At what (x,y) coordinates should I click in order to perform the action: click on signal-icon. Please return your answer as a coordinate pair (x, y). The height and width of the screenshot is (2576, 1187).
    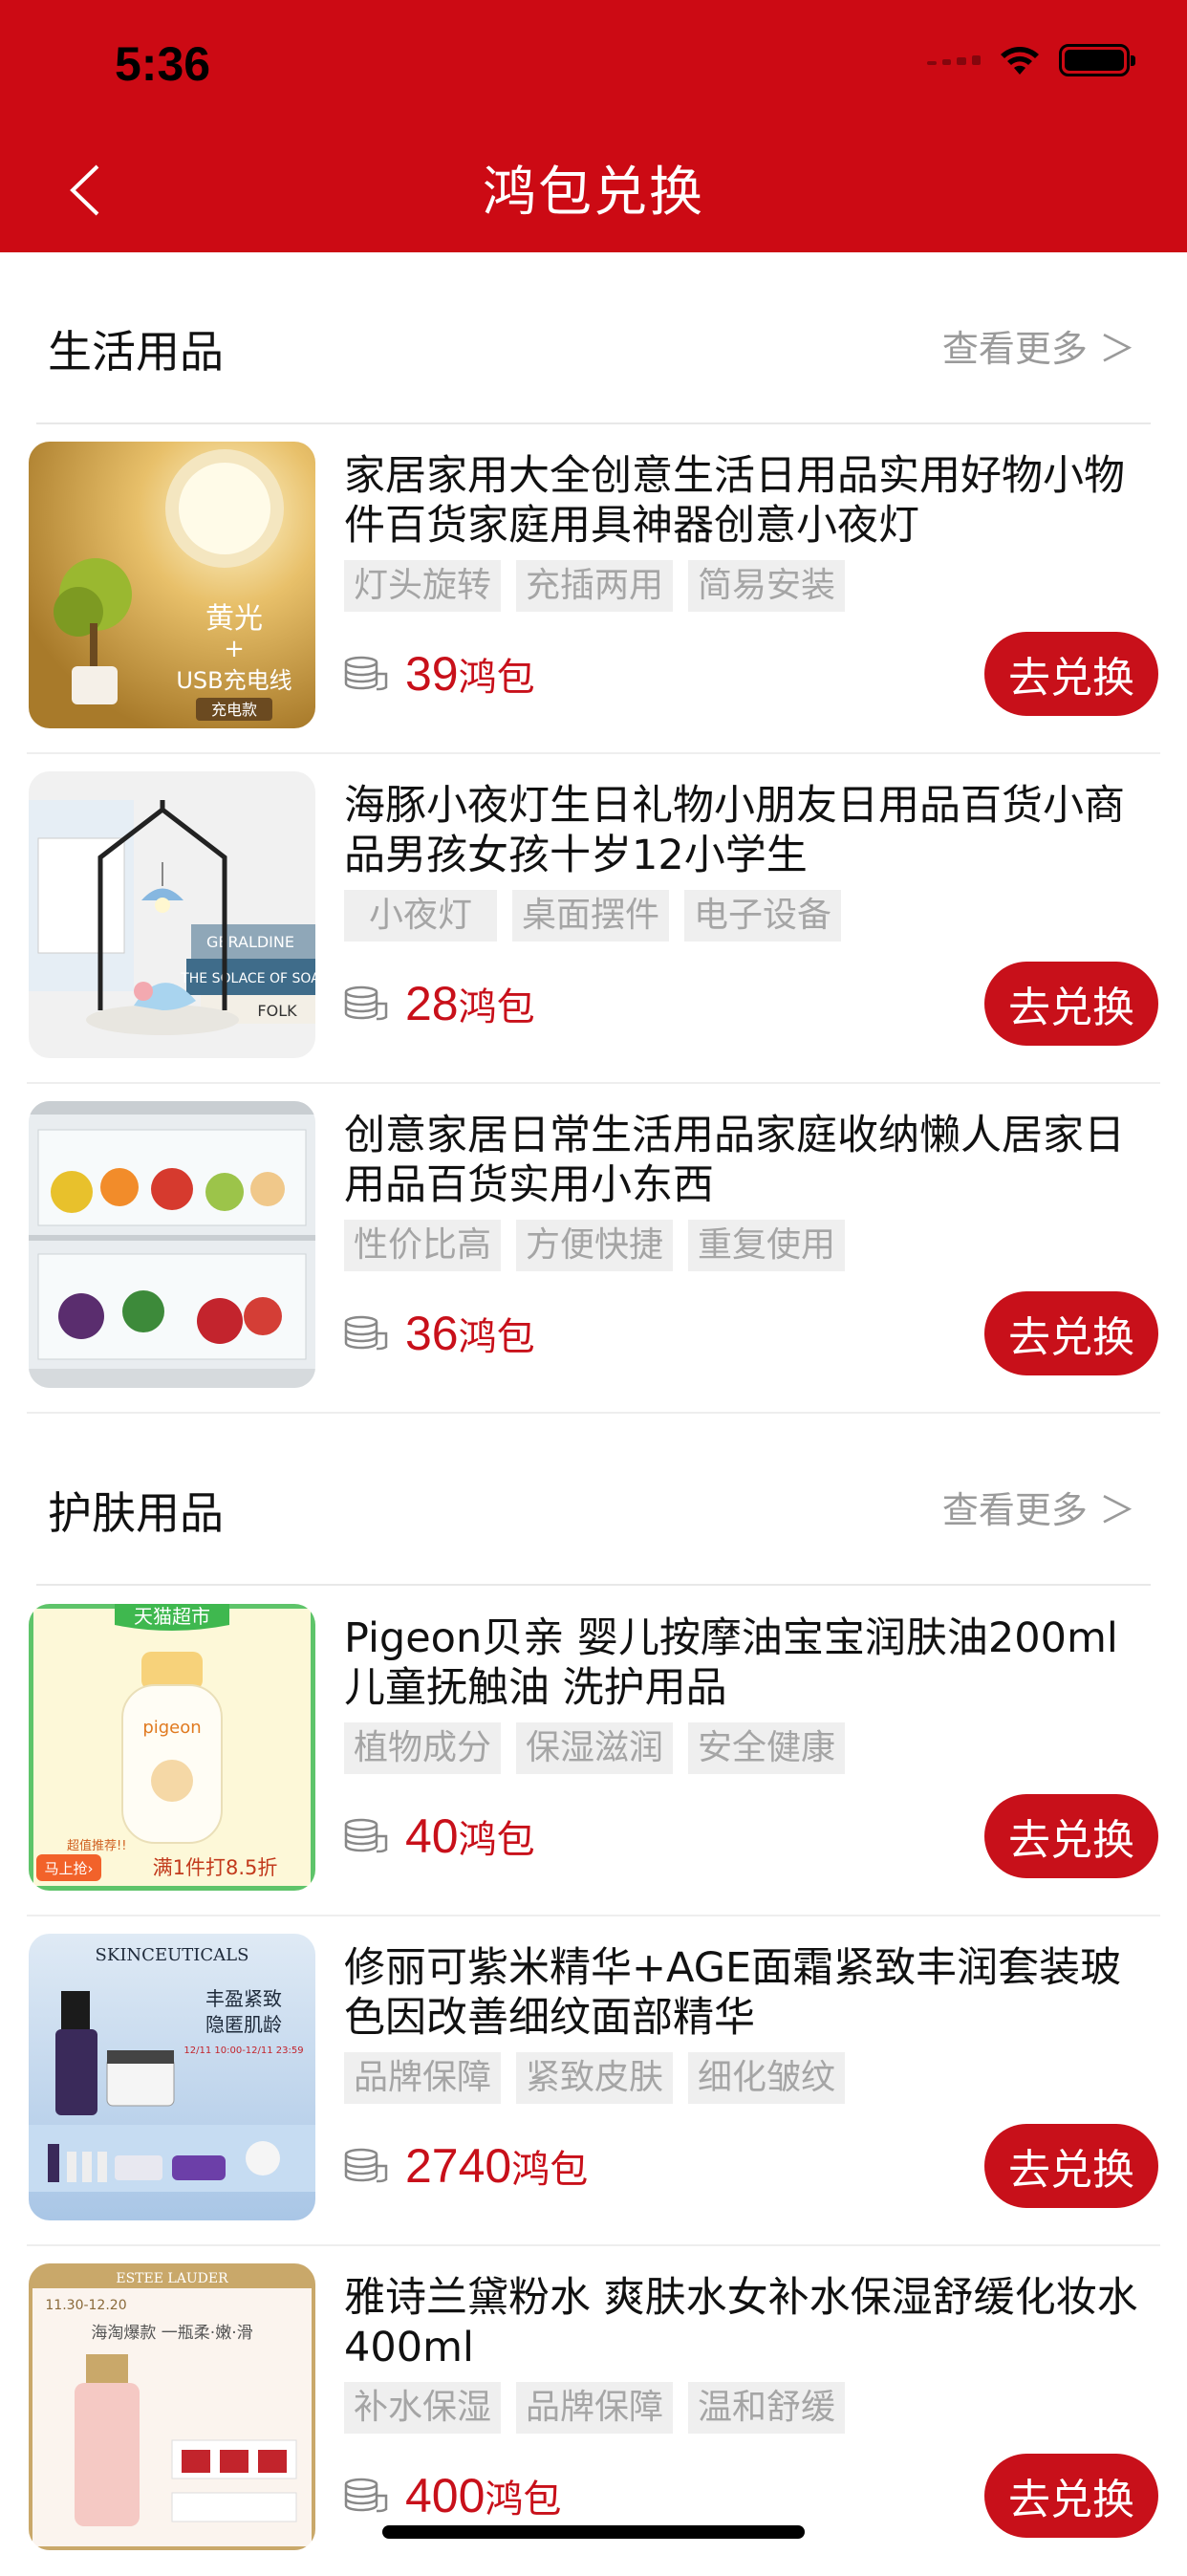
    Looking at the image, I should click on (954, 60).